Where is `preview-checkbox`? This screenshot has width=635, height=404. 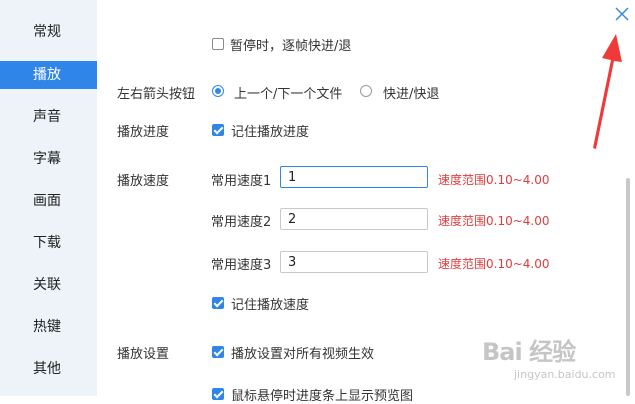 preview-checkbox is located at coordinates (218, 394).